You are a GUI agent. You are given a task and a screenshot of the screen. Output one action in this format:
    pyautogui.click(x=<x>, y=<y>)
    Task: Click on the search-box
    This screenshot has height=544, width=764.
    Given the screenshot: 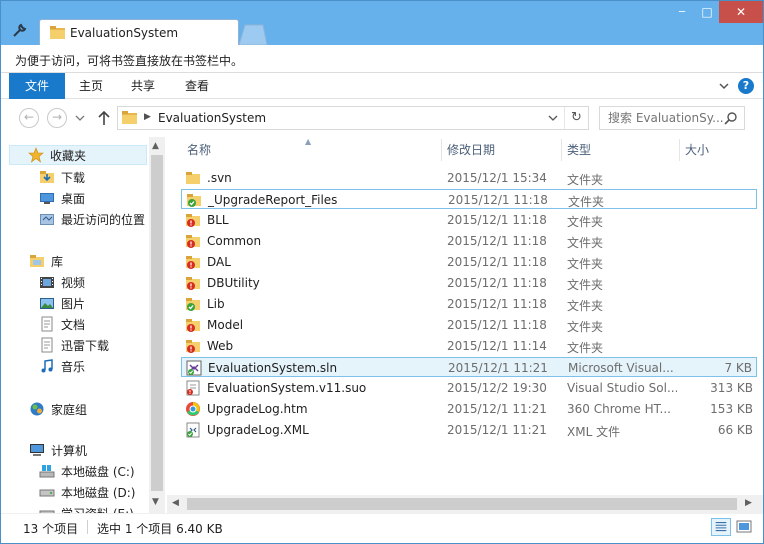 What is the action you would take?
    pyautogui.click(x=672, y=118)
    